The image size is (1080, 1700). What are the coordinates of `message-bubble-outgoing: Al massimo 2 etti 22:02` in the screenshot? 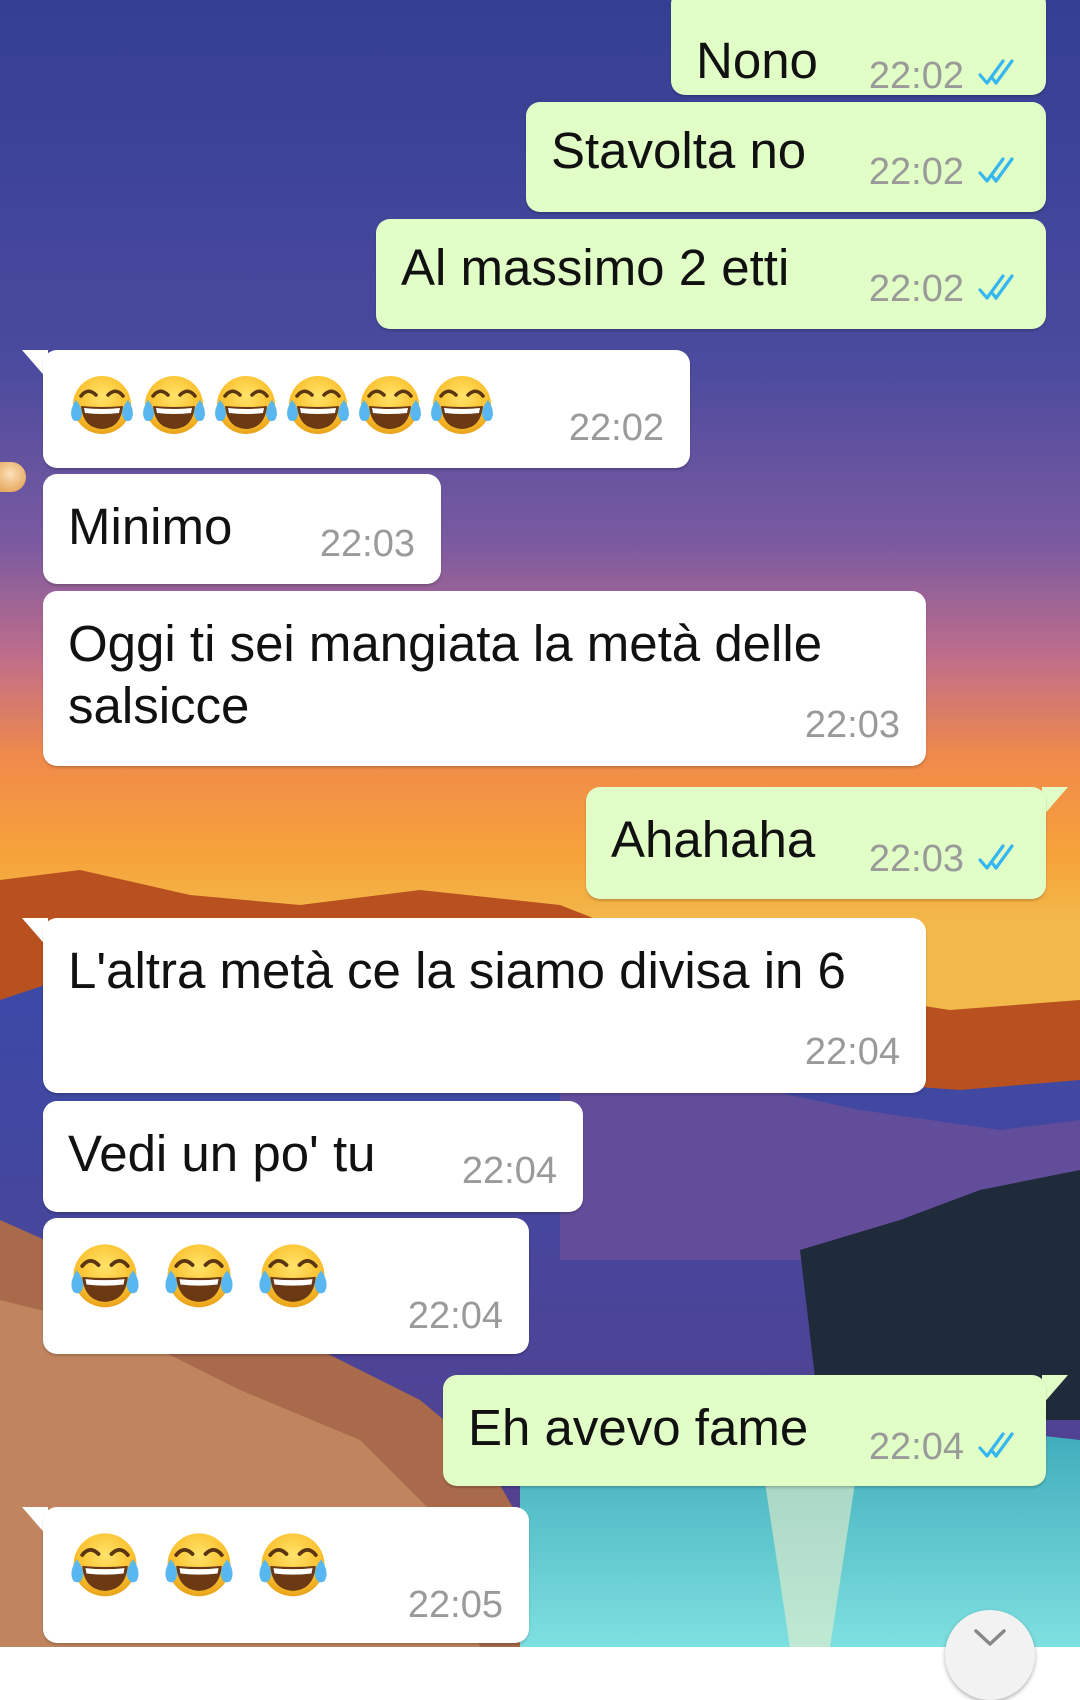 It's located at (711, 274).